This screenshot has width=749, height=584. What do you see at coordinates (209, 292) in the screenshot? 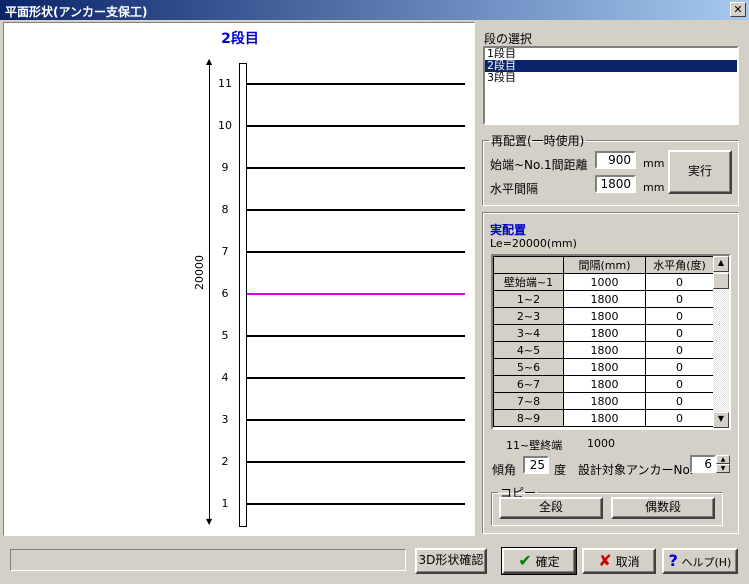
I see `dimension-line` at bounding box center [209, 292].